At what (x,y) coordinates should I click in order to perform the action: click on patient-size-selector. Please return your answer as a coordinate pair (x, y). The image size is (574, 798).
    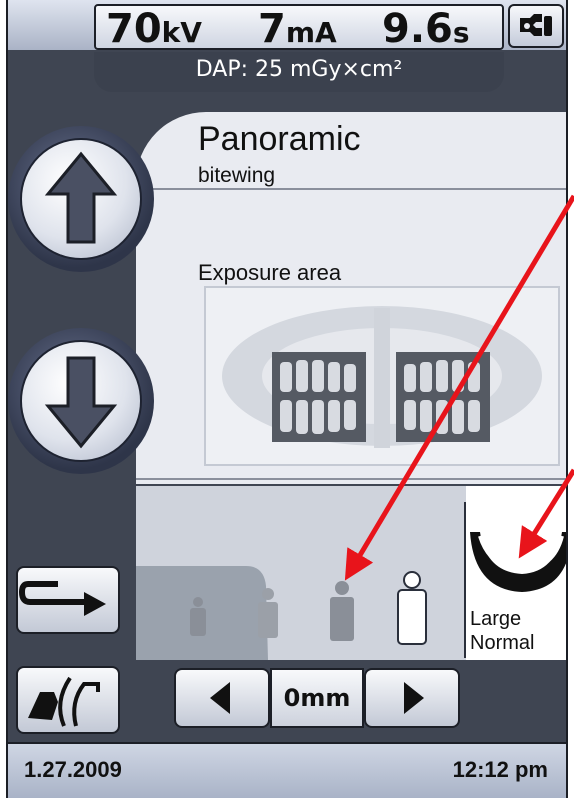
    Looking at the image, I should click on (281, 613).